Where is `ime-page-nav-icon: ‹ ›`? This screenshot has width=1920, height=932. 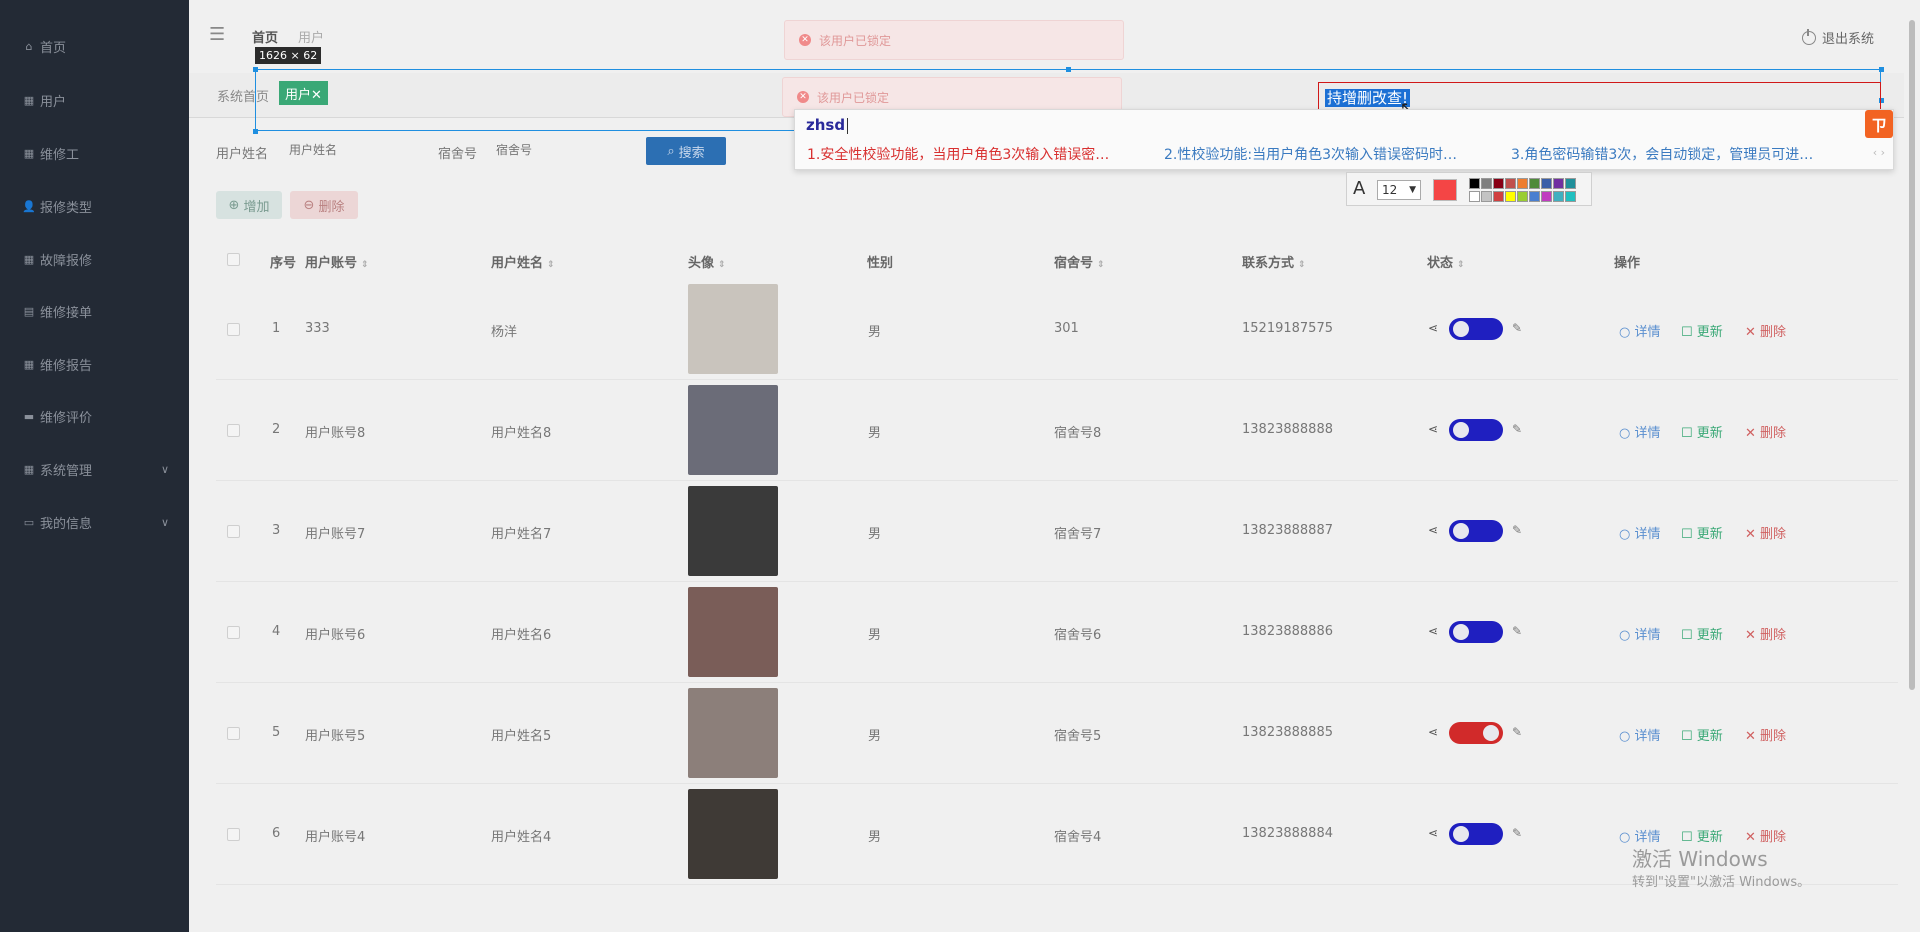 ime-page-nav-icon: ‹ › is located at coordinates (1879, 152).